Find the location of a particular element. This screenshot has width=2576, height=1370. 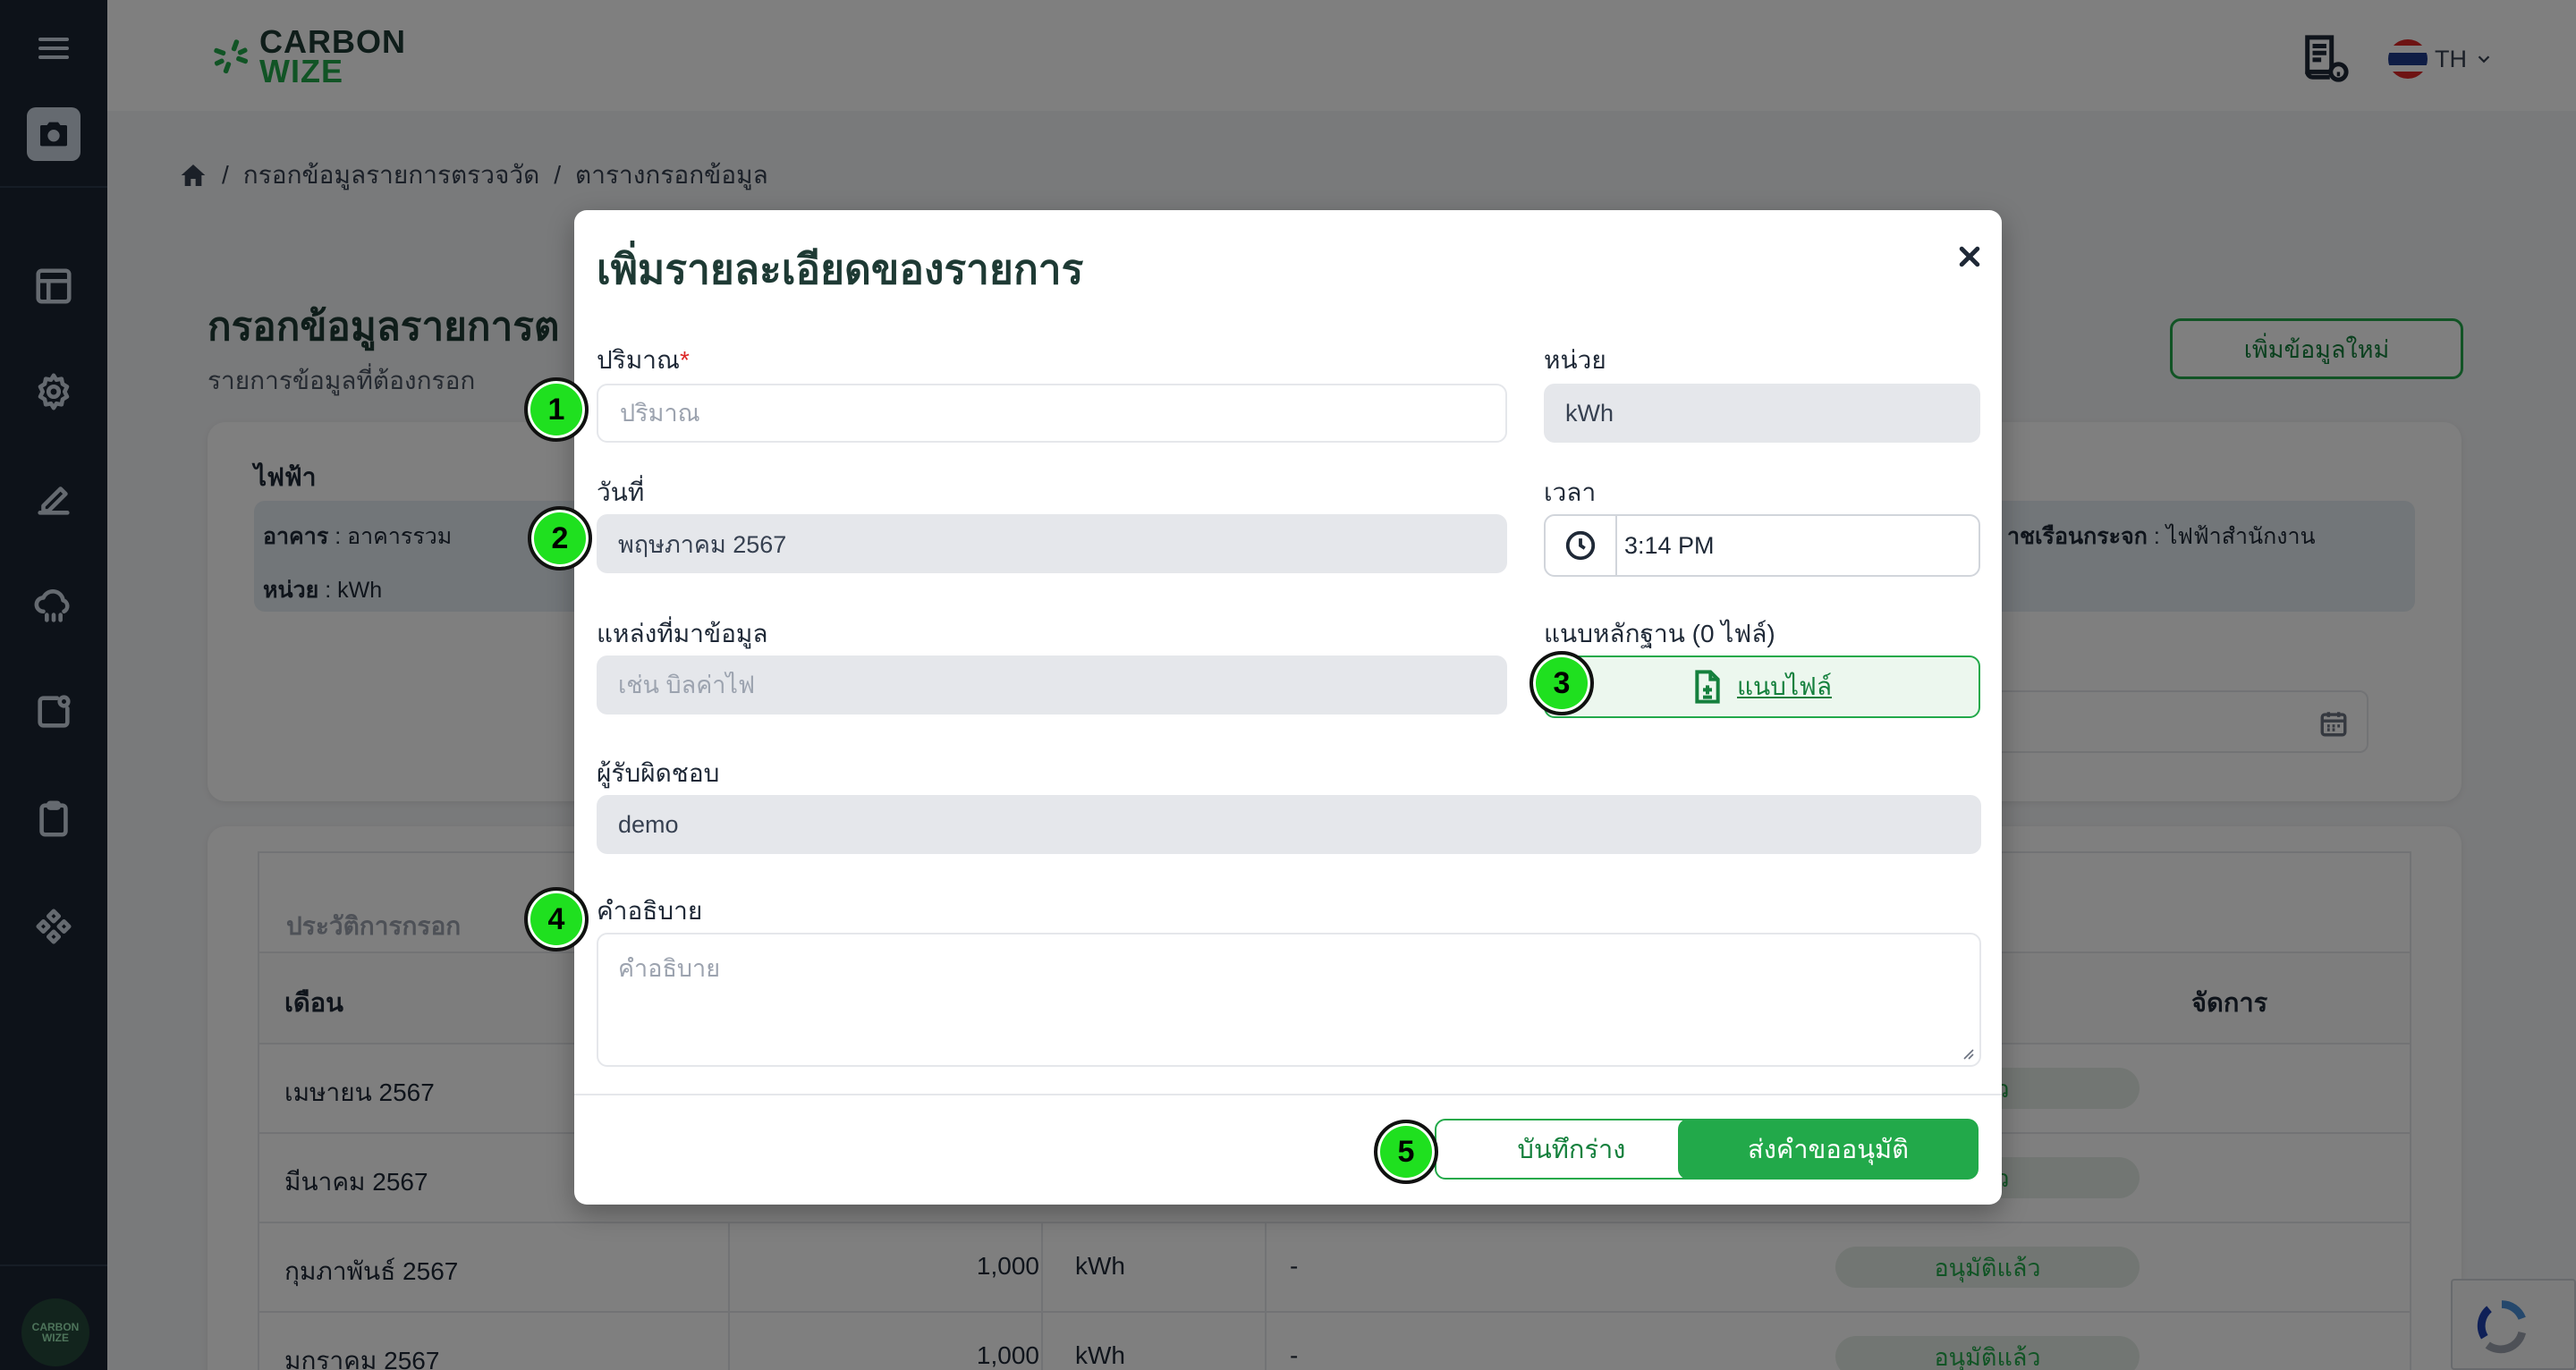

quantity-label: ปริมาณ* is located at coordinates (643, 360).